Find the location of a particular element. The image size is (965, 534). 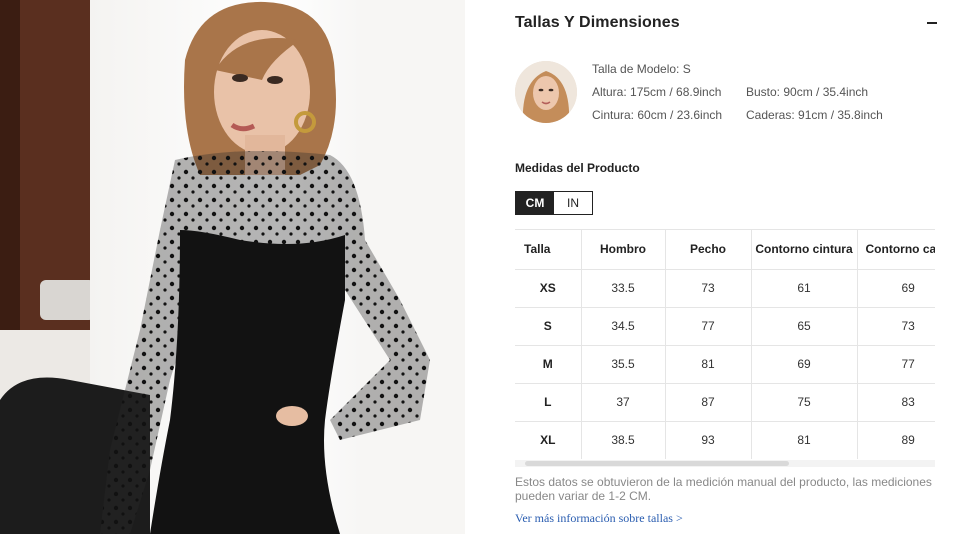

model-row-size: Talla de Modelo: S is located at coordinates (737, 69).